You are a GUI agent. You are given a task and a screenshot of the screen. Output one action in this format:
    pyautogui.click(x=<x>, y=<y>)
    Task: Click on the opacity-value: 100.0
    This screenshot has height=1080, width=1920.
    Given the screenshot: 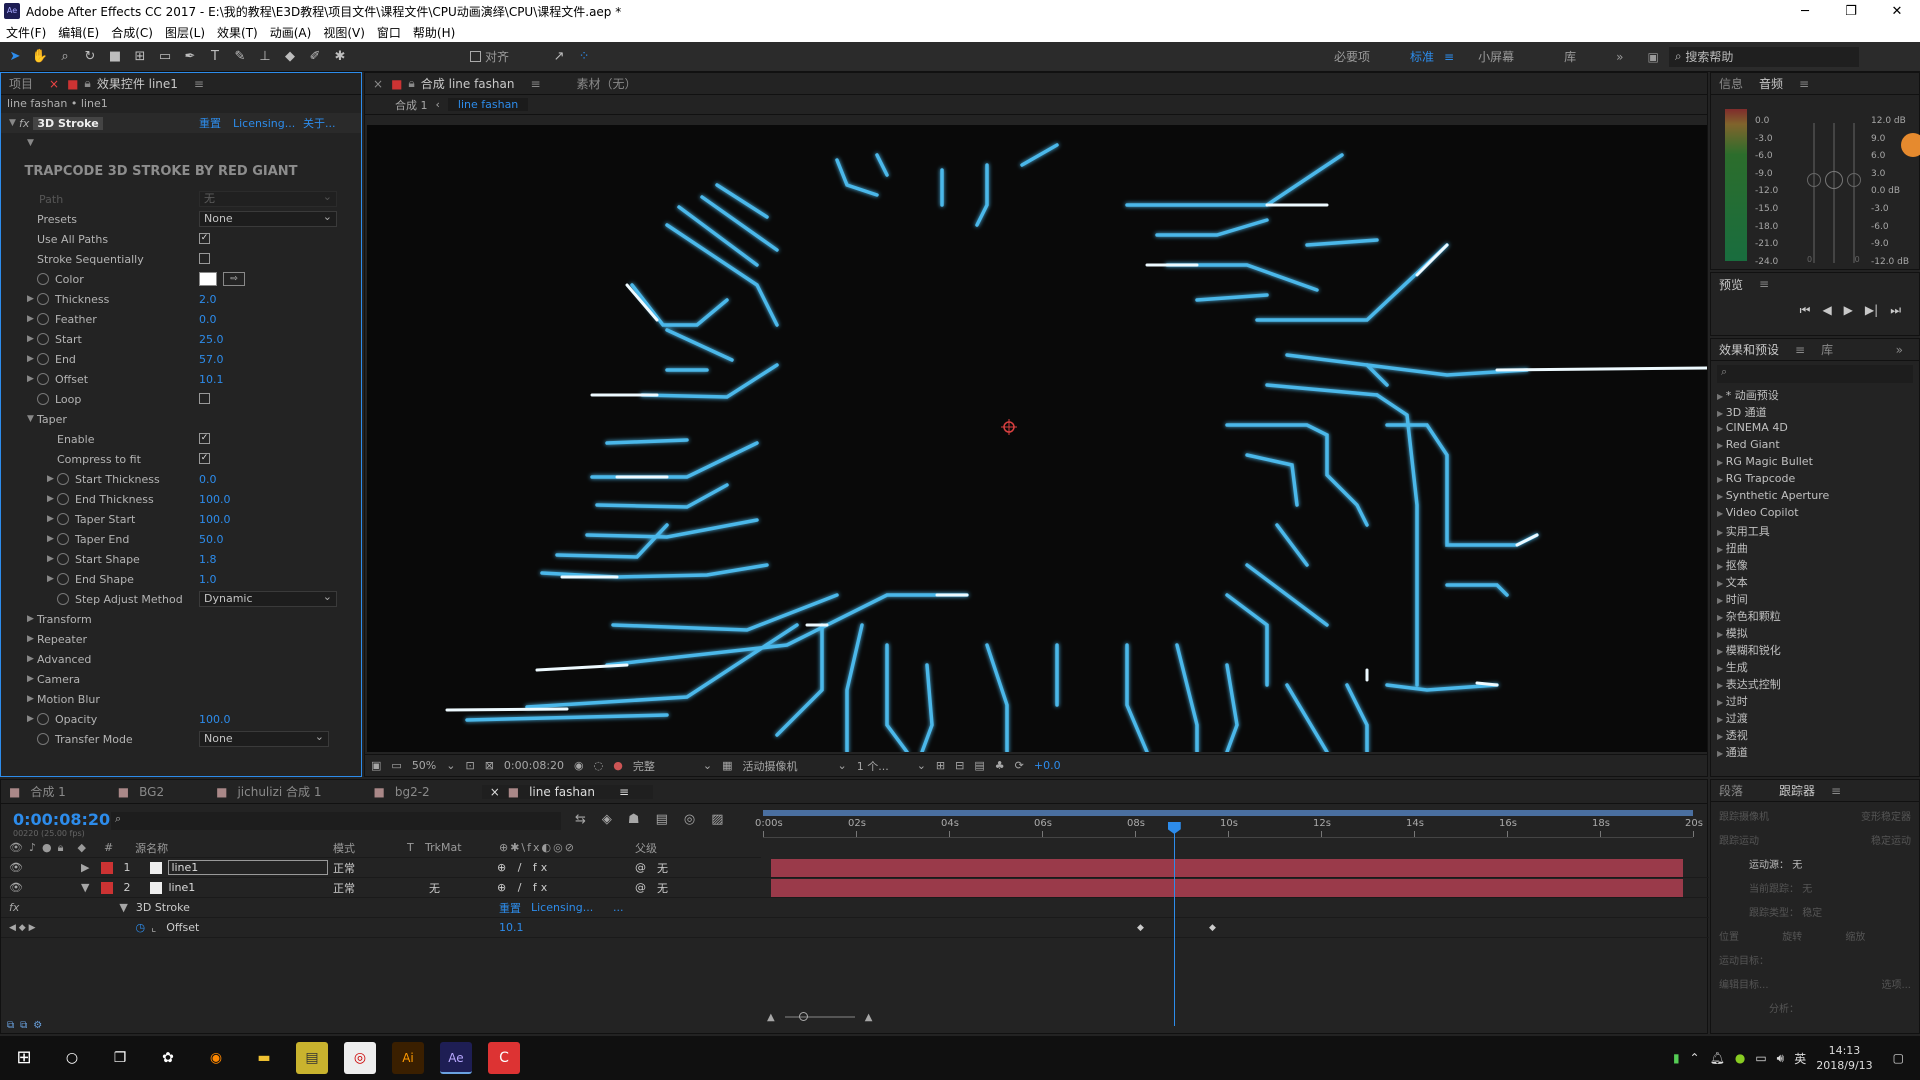 What is the action you would take?
    pyautogui.click(x=215, y=719)
    